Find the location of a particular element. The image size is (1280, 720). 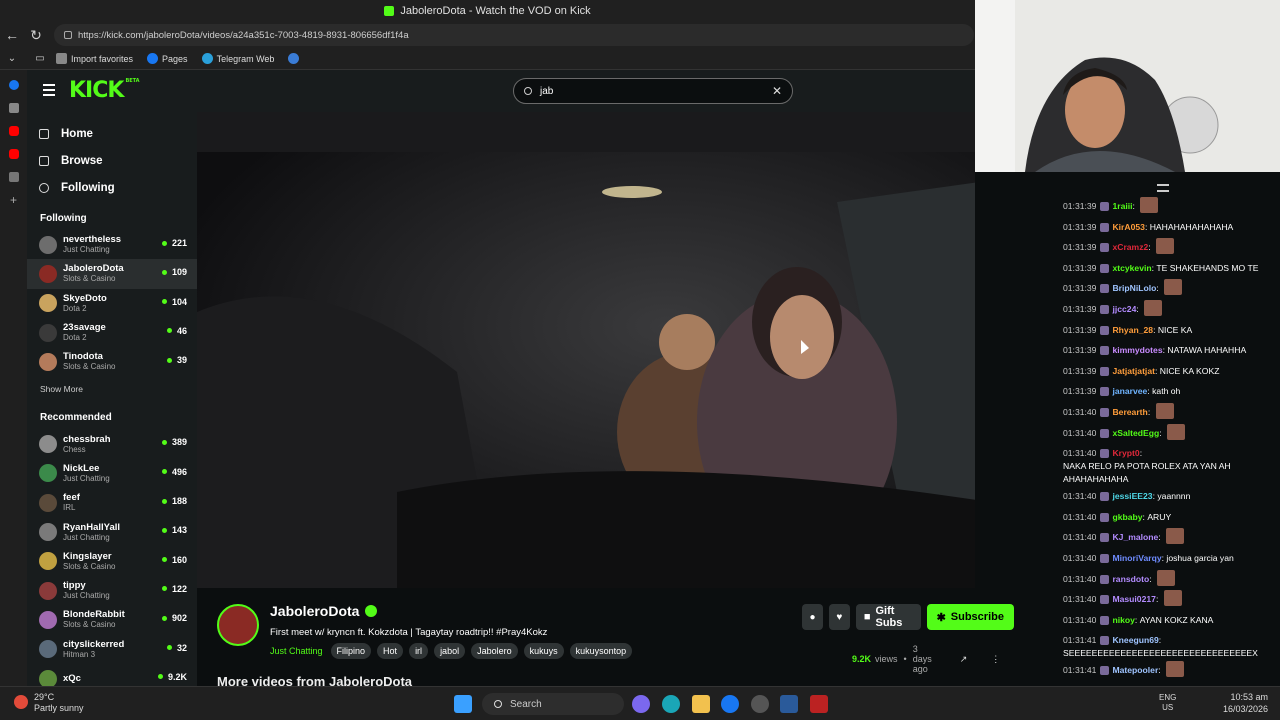

channel-item: Kingslayer Slots & Casino 160 is located at coordinates (112, 561).